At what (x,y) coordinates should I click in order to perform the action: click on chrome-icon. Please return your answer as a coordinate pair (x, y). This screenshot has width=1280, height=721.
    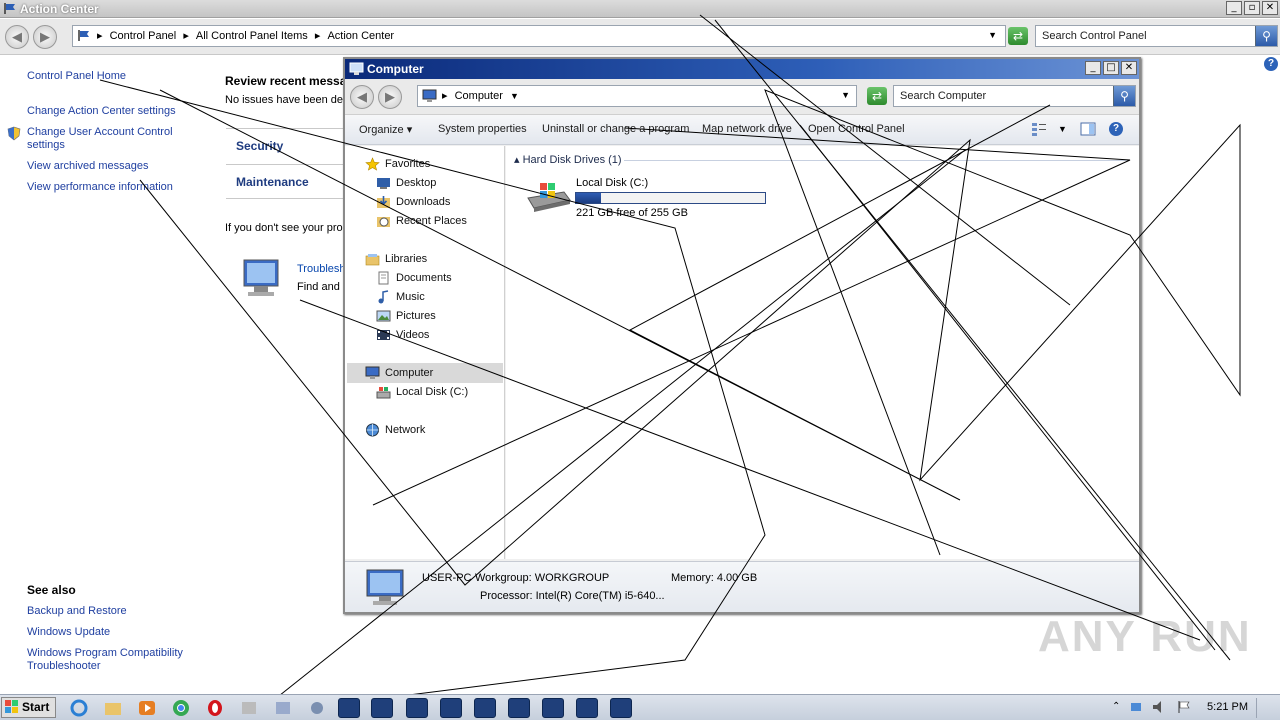
    Looking at the image, I should click on (181, 708).